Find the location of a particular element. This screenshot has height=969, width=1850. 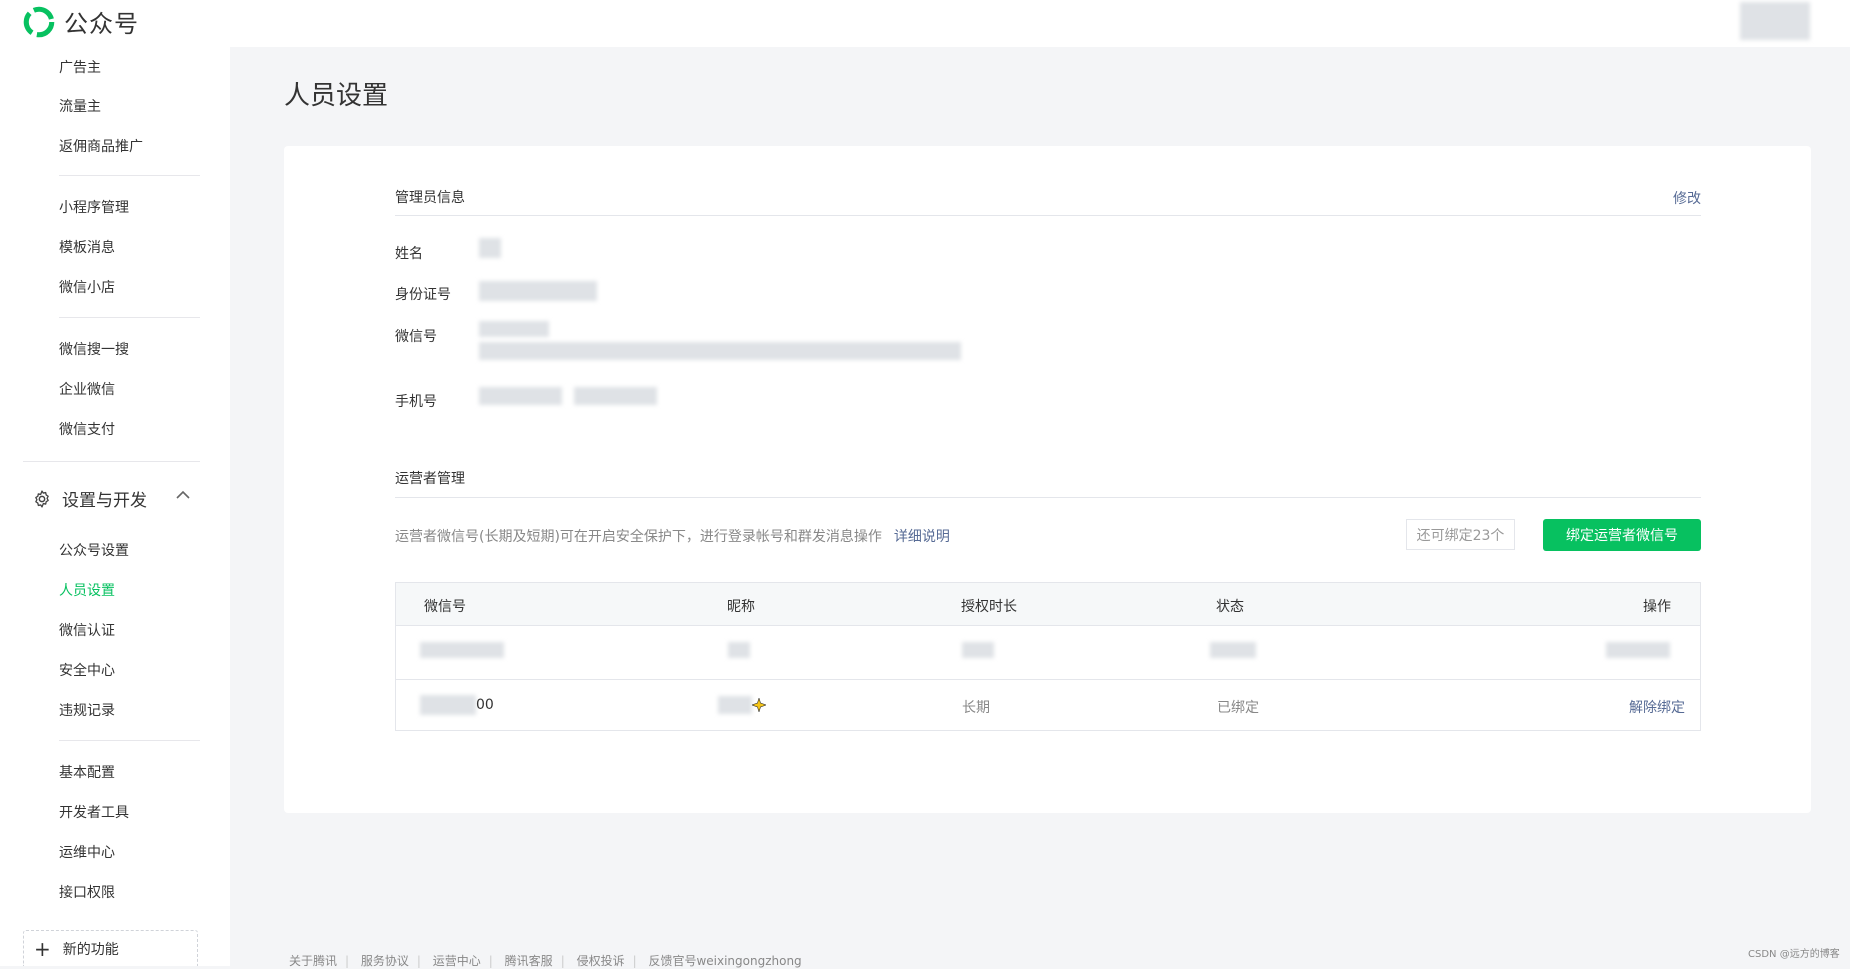

duration-value: 长期 is located at coordinates (976, 708).